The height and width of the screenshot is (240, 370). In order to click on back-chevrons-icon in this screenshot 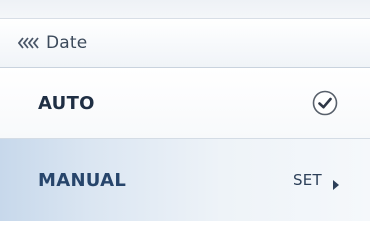, I will do `click(29, 43)`.